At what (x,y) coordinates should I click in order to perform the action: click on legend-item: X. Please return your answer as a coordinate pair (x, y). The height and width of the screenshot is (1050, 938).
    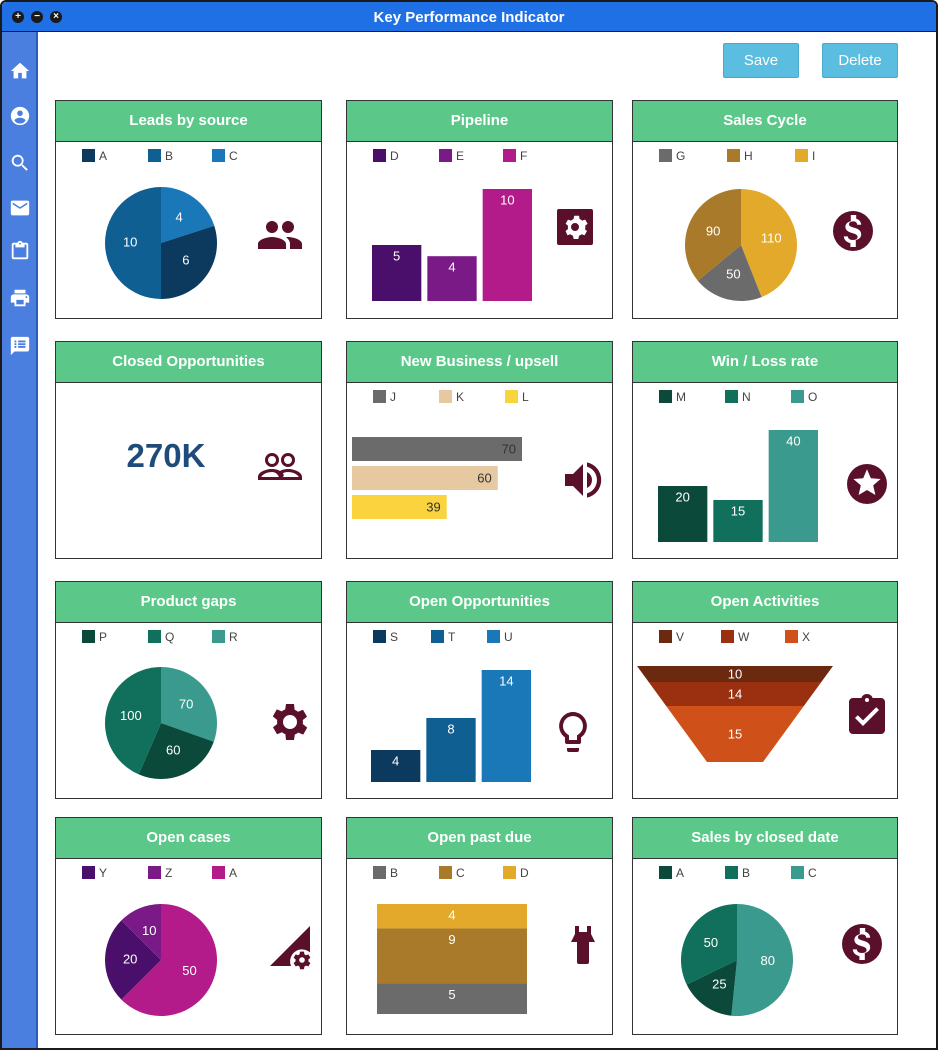
    Looking at the image, I should click on (797, 637).